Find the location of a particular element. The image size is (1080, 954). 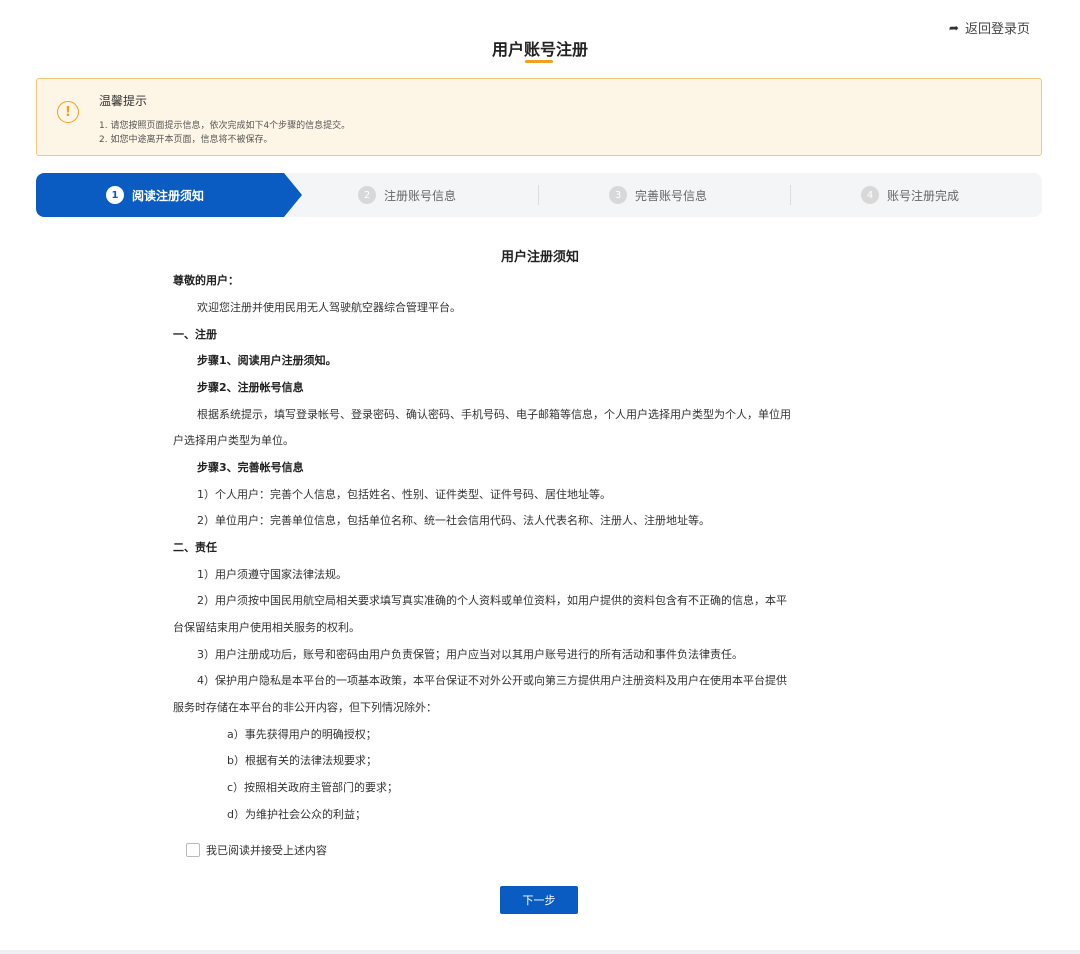

notice-line: 2. 如您中途离开本页面，信息将不被保存。 is located at coordinates (186, 140).